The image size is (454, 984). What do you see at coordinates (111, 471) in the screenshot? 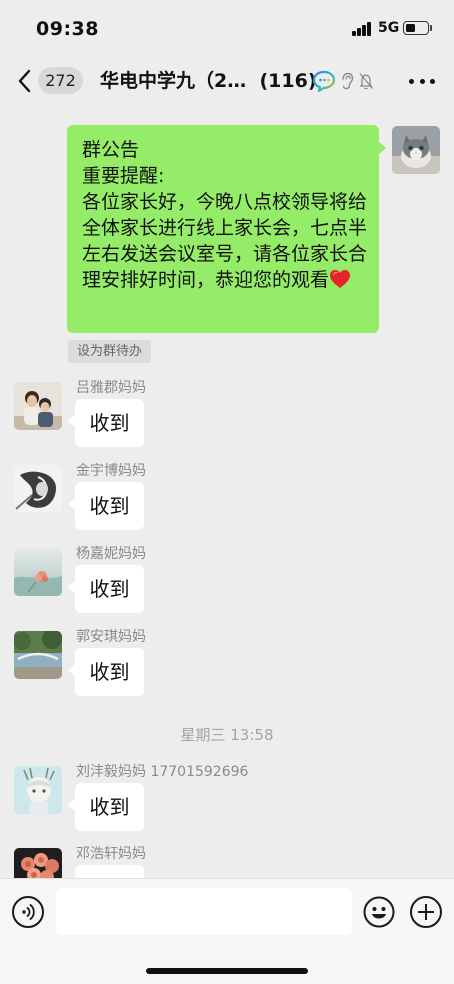
I see `sender-name: 金宇博妈妈` at bounding box center [111, 471].